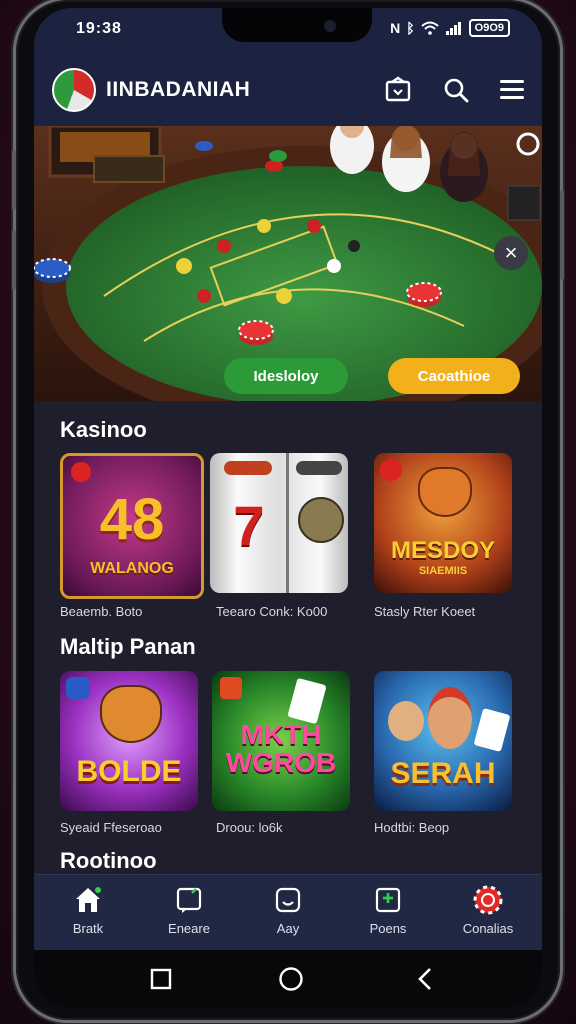 The width and height of the screenshot is (576, 1024). I want to click on section-title-rootinoo: Rootinoo, so click(108, 860).